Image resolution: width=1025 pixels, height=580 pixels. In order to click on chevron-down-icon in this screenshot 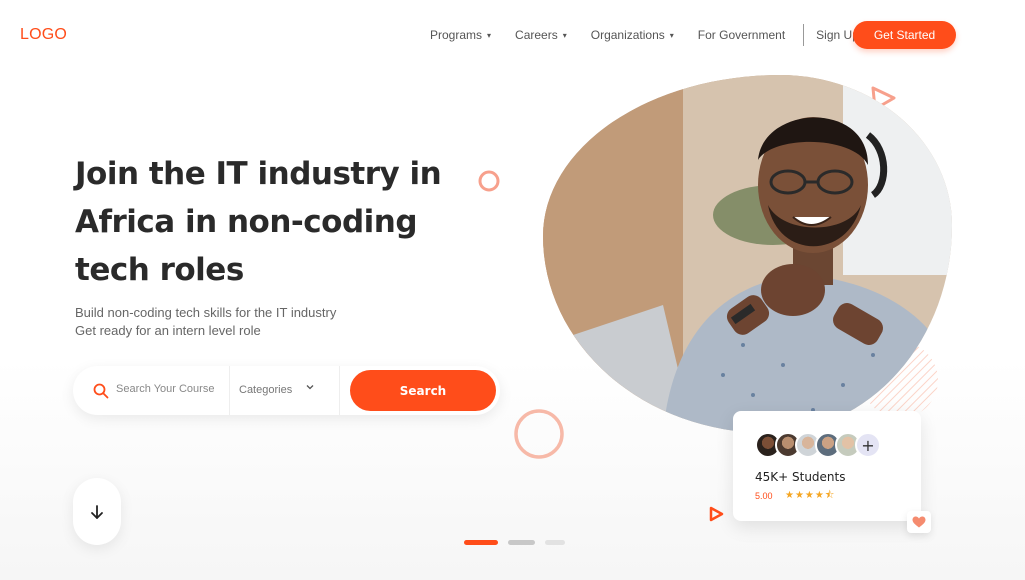, I will do `click(310, 387)`.